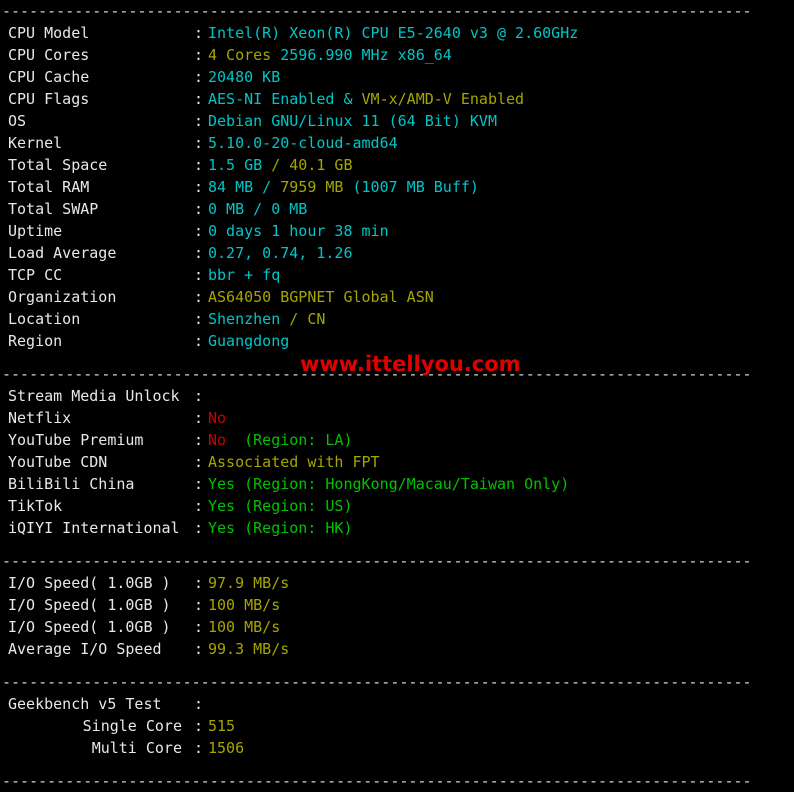 The image size is (794, 792). I want to click on geekbench-row: Multi Core:1506, so click(397, 748).